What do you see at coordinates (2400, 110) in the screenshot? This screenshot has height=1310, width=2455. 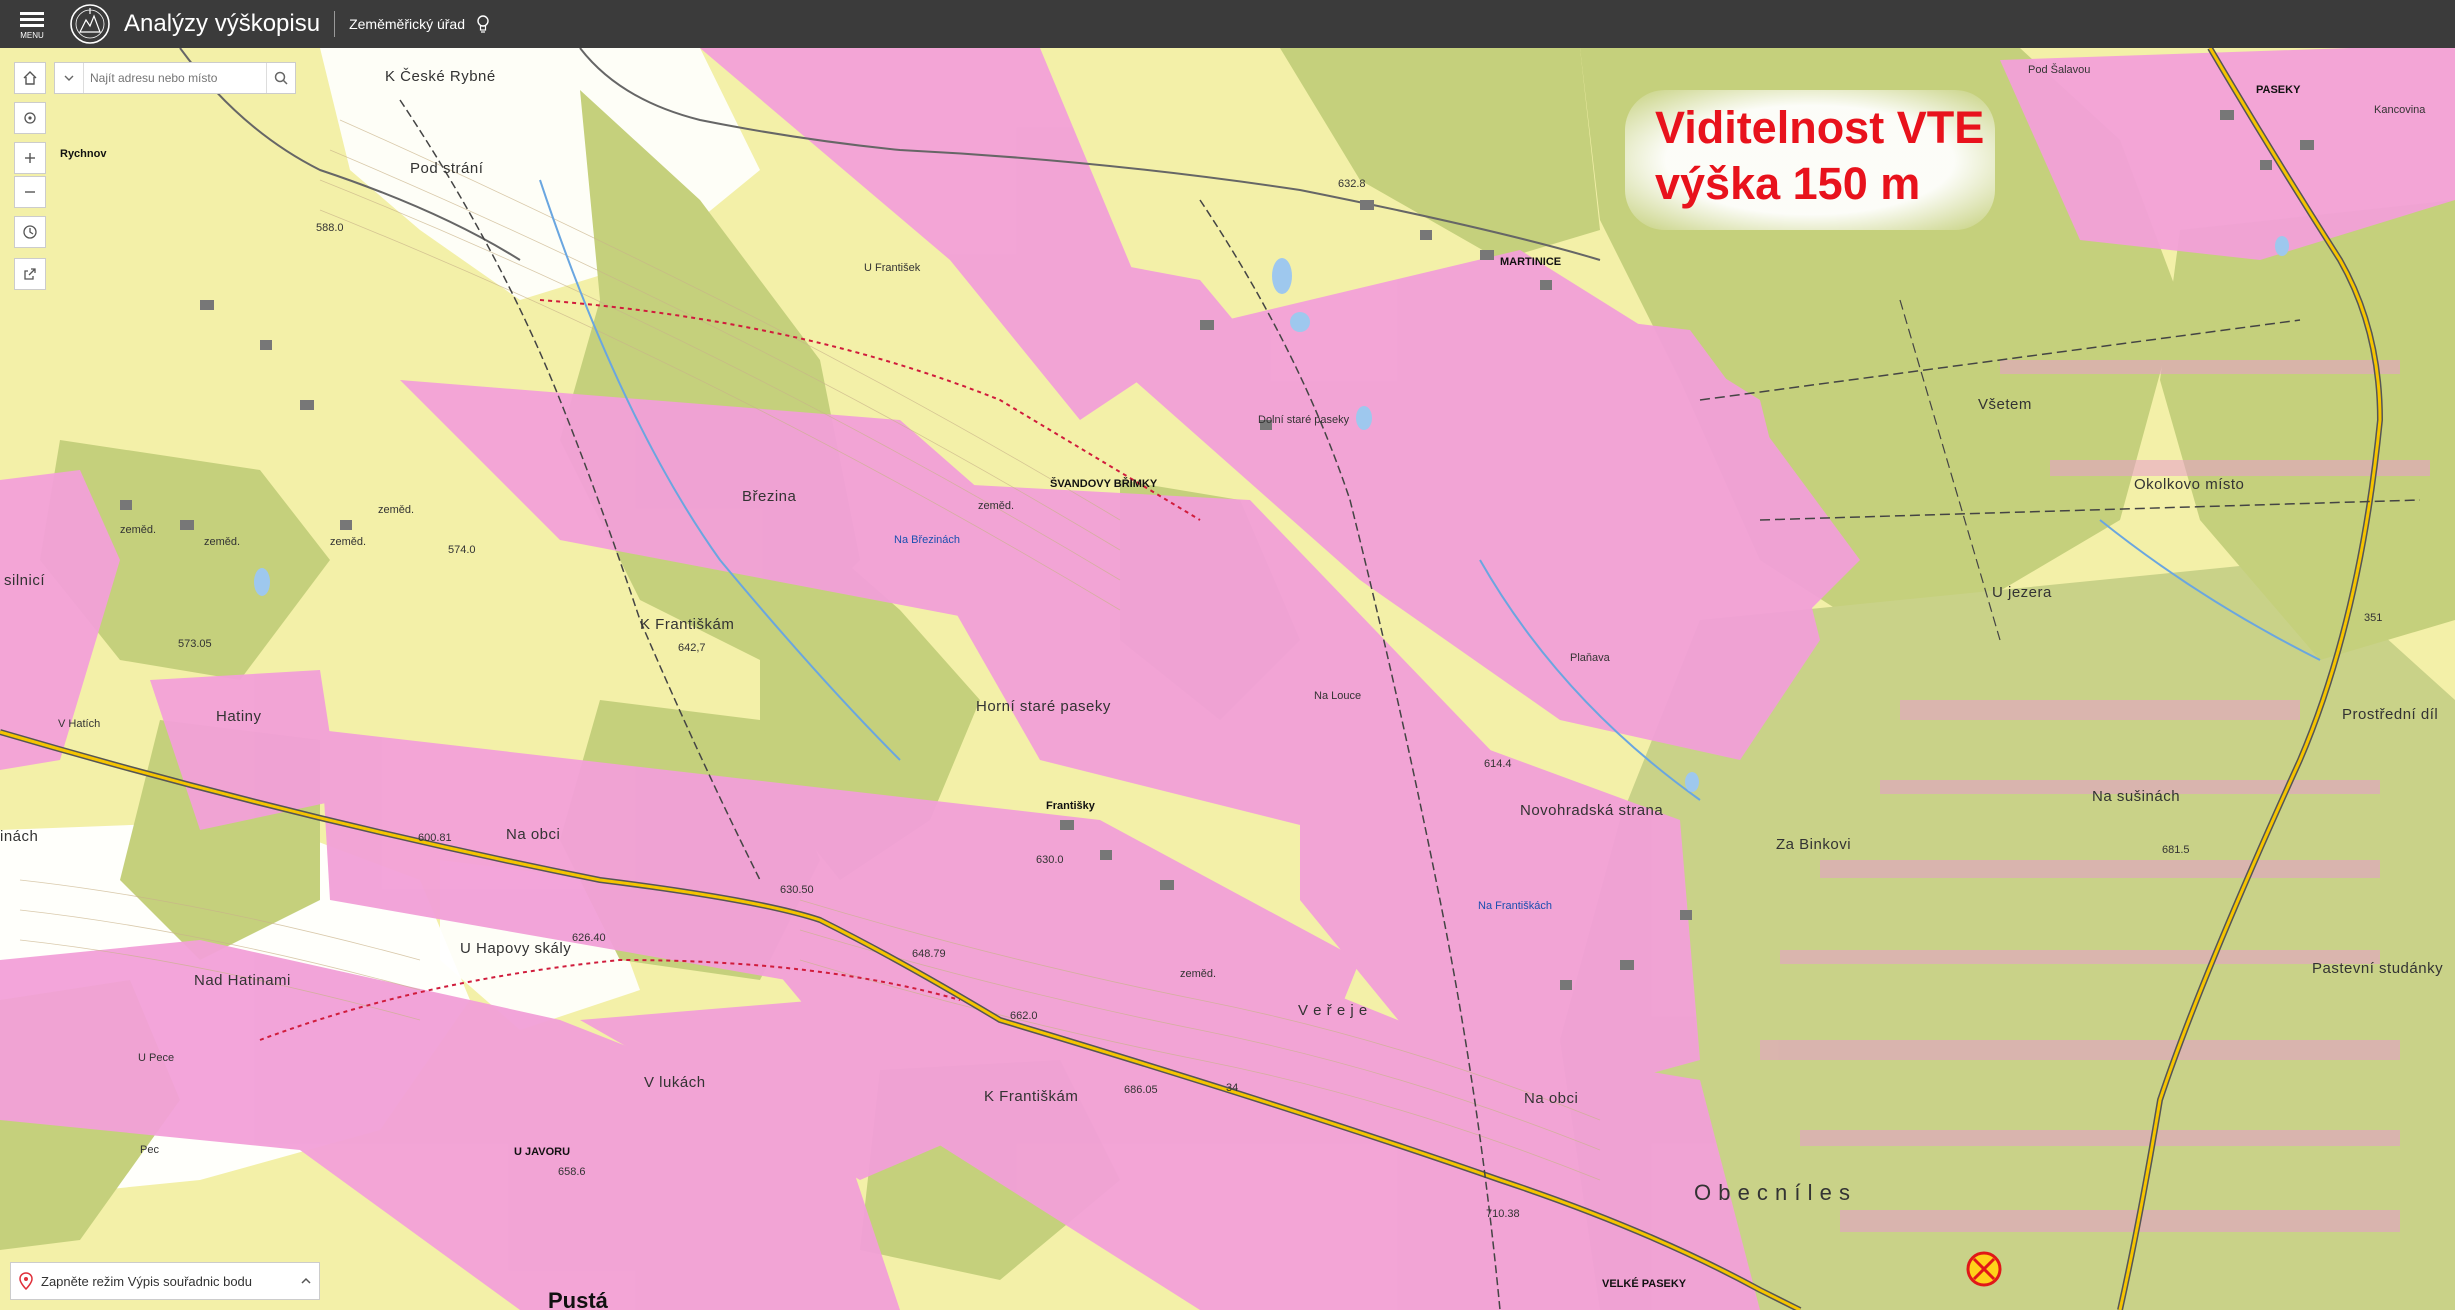 I see `place-label: Kancovina` at bounding box center [2400, 110].